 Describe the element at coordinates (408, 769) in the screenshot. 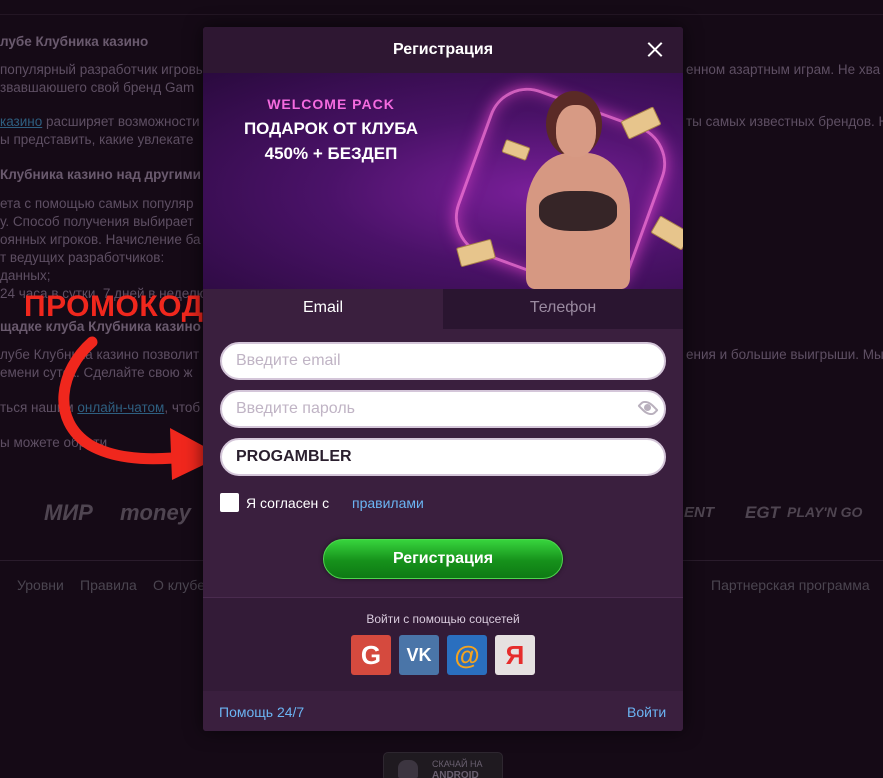

I see `android-icon` at that location.